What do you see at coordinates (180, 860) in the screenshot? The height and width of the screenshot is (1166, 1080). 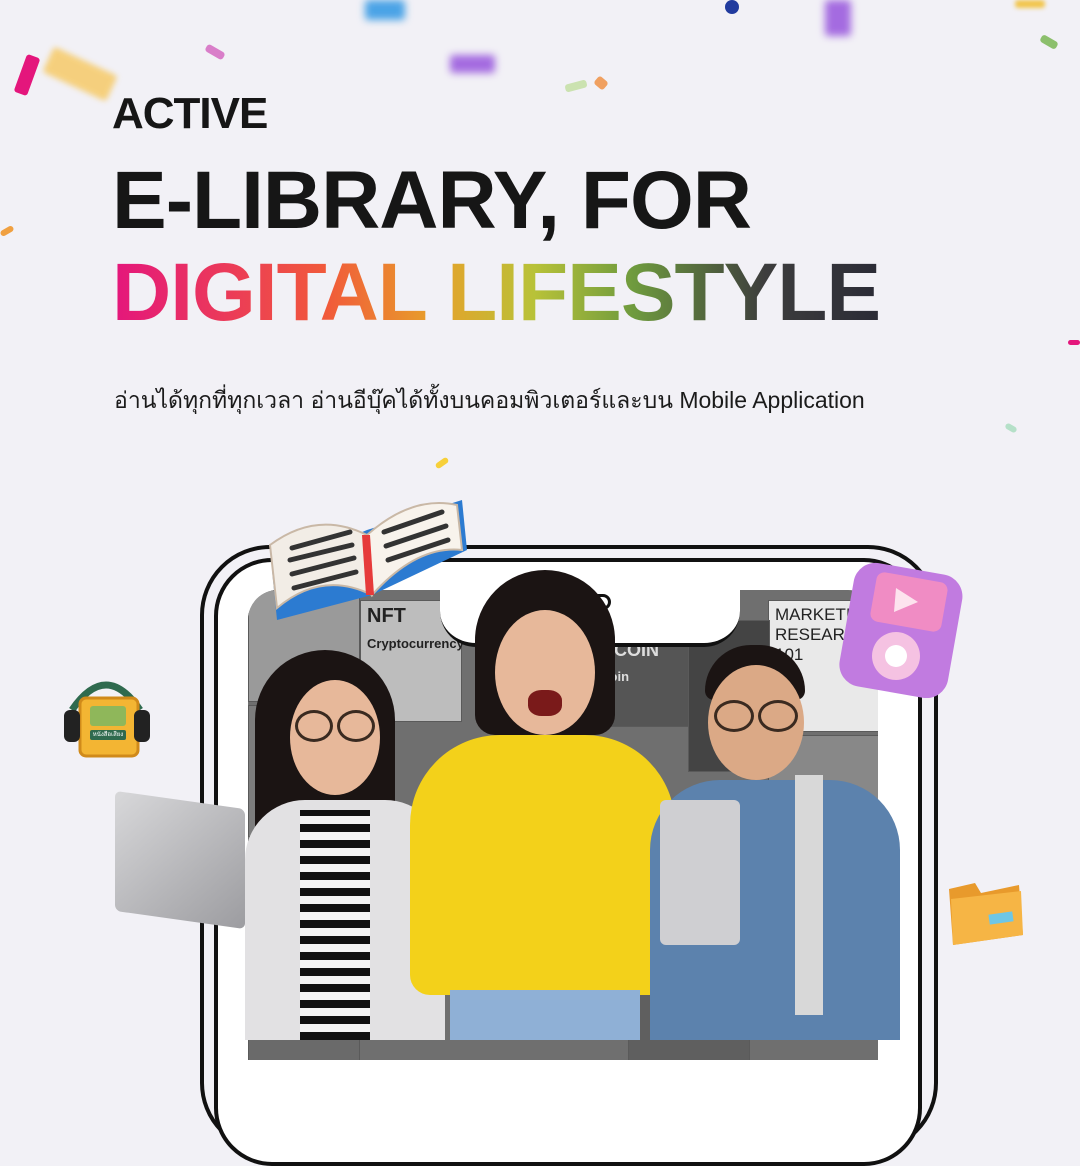 I see `laptop` at bounding box center [180, 860].